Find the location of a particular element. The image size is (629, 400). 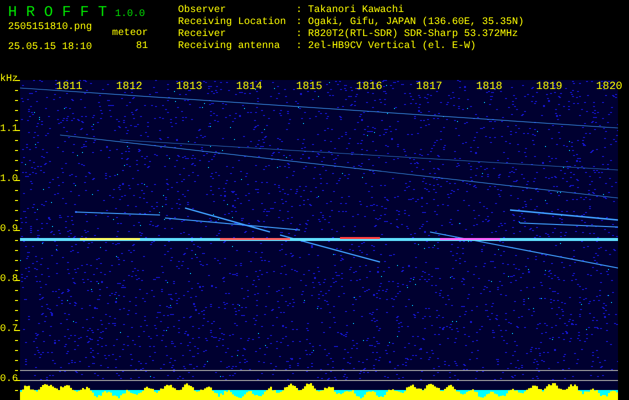

info-label: Receiving antenna is located at coordinates (230, 47).